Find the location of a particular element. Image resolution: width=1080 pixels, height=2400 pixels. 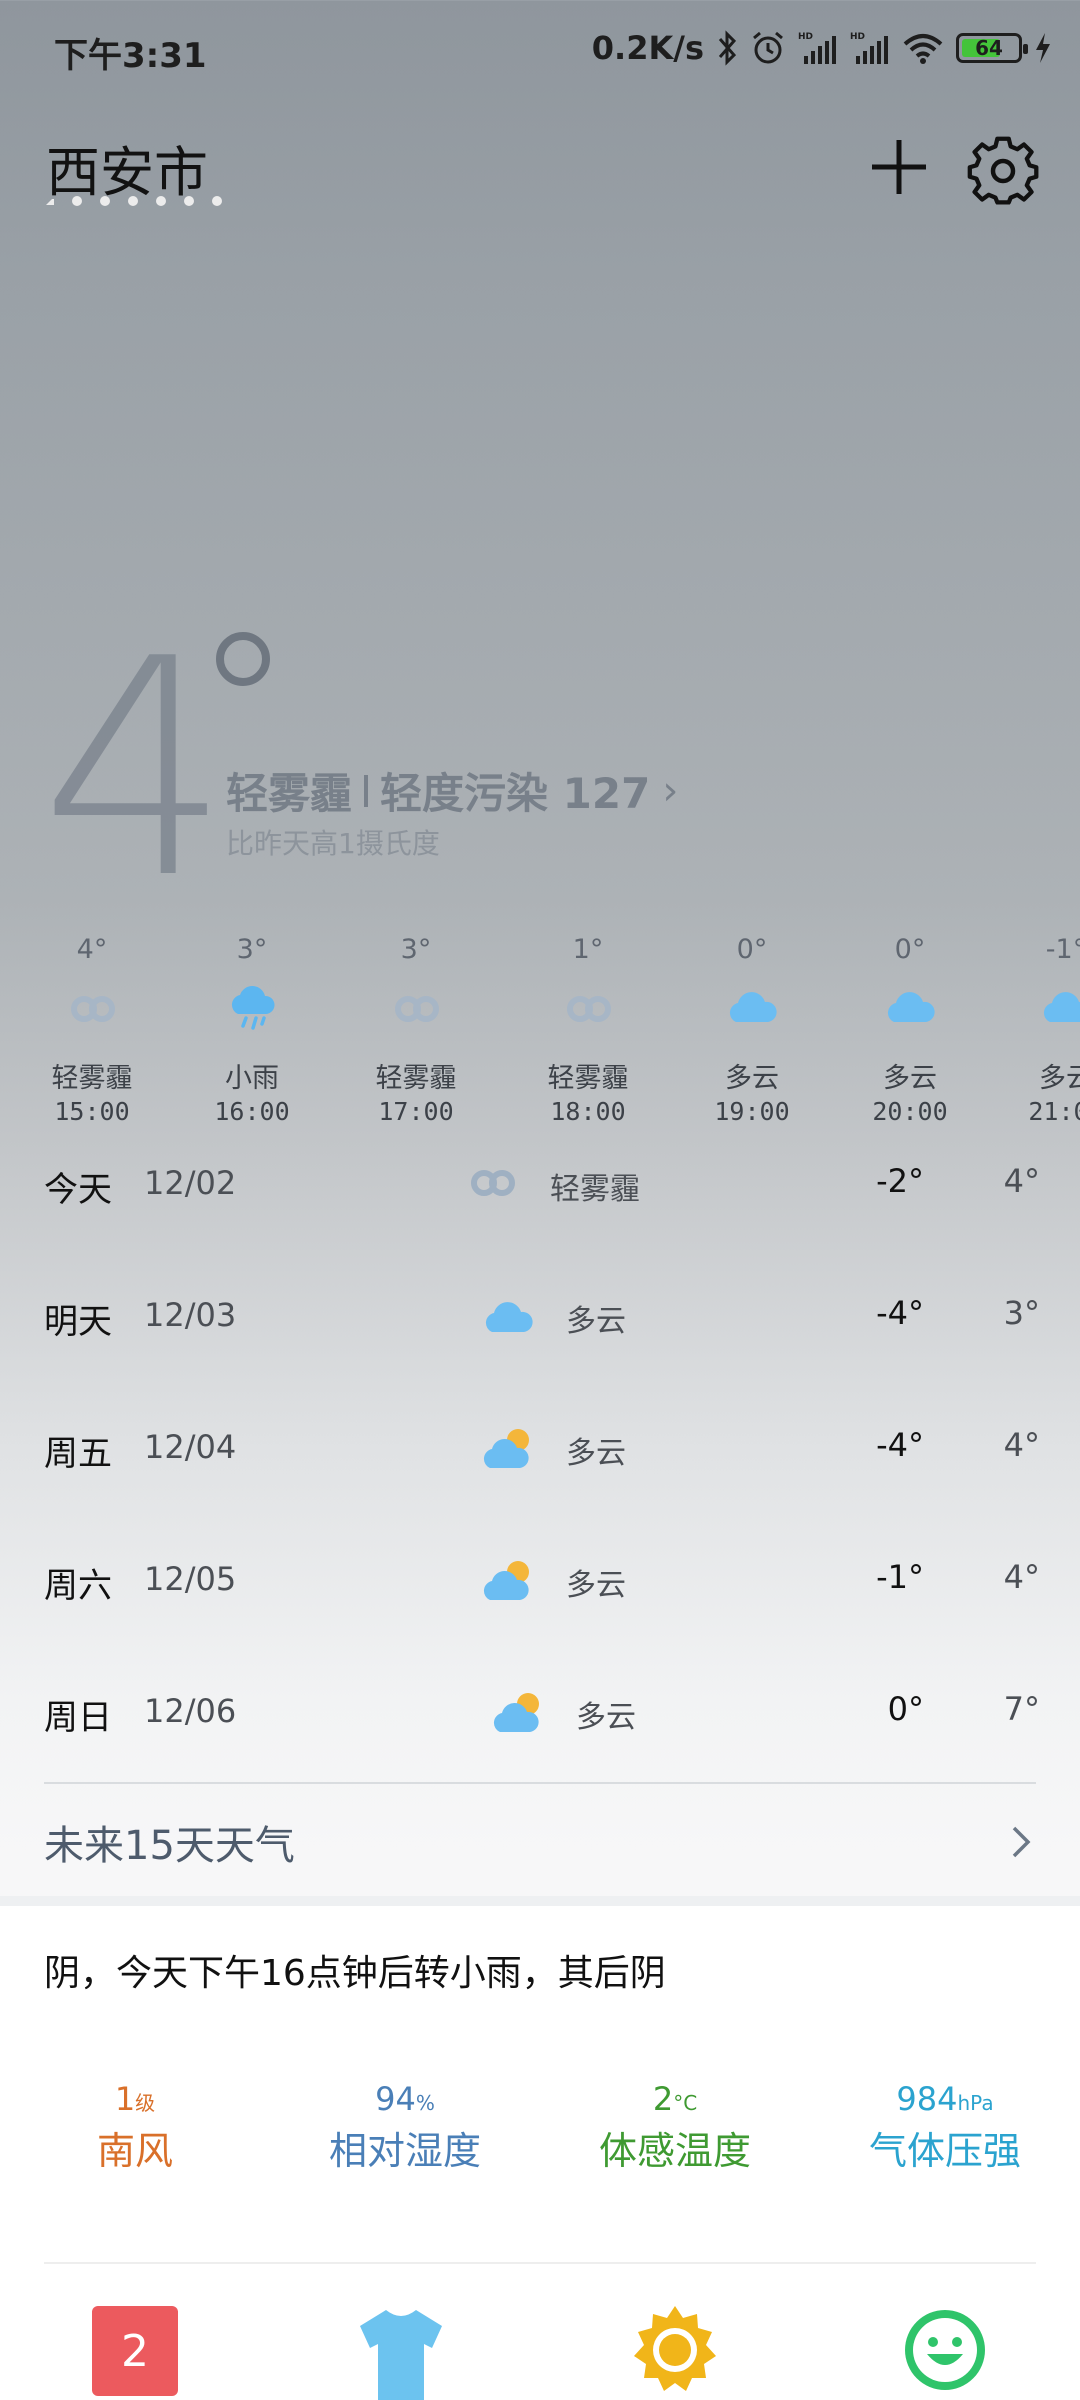

aqi-condition: 轻雾霾 is located at coordinates (289, 793).